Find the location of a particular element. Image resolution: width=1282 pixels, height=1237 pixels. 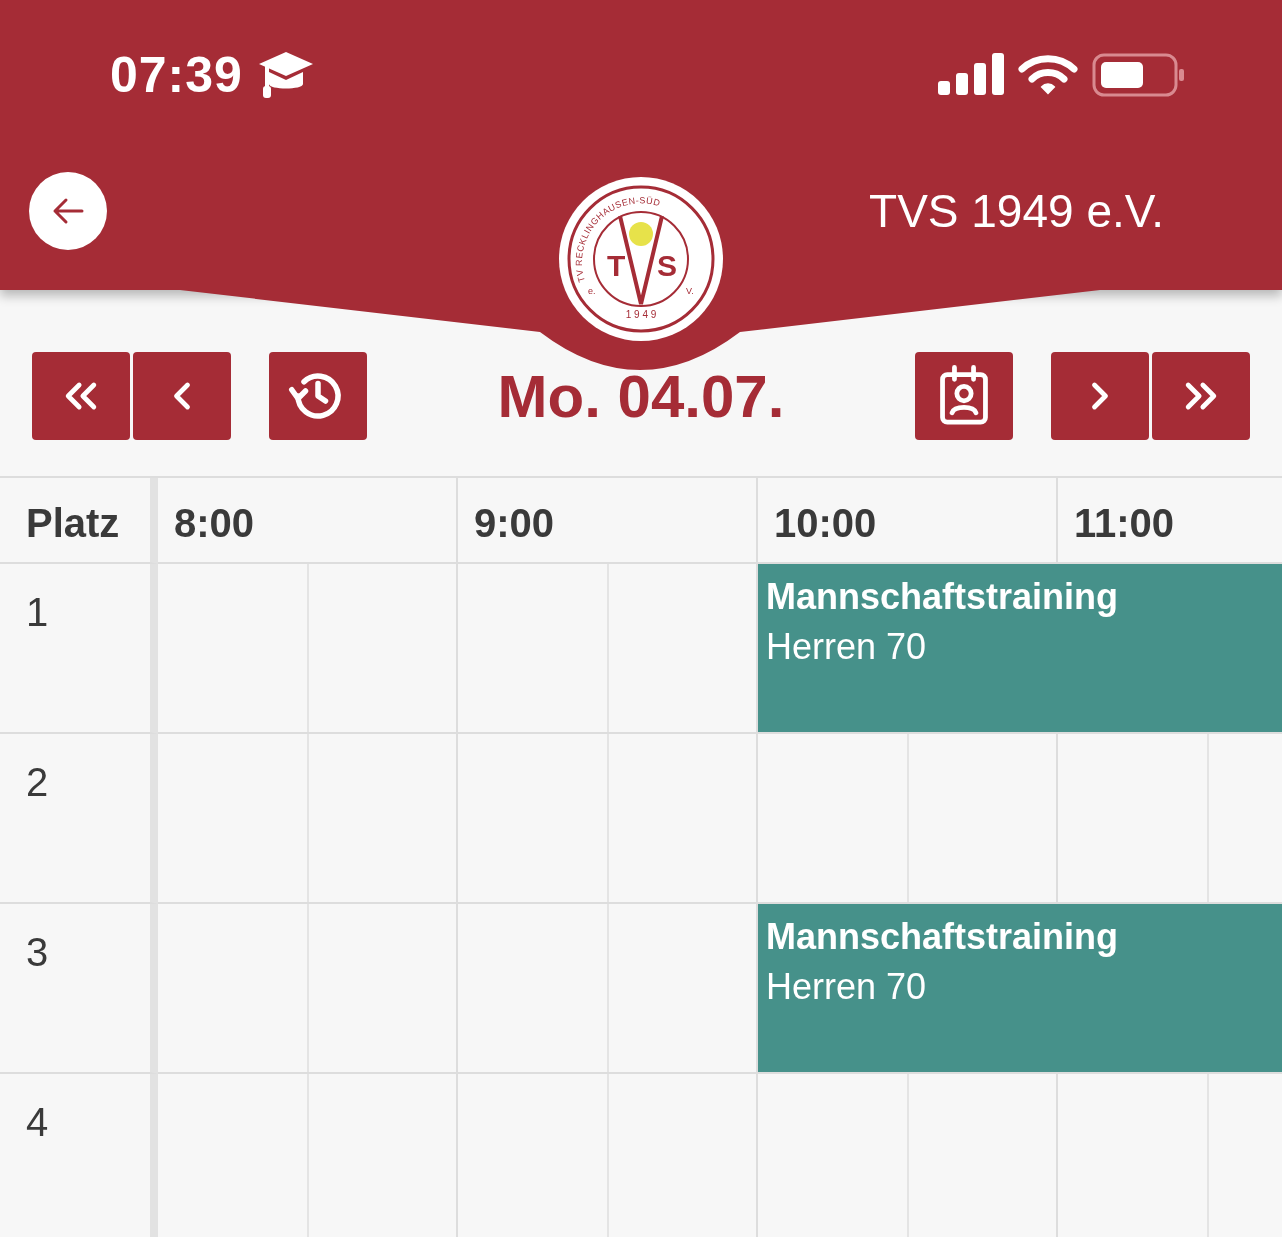

court-cell: 2 is located at coordinates (79, 819).